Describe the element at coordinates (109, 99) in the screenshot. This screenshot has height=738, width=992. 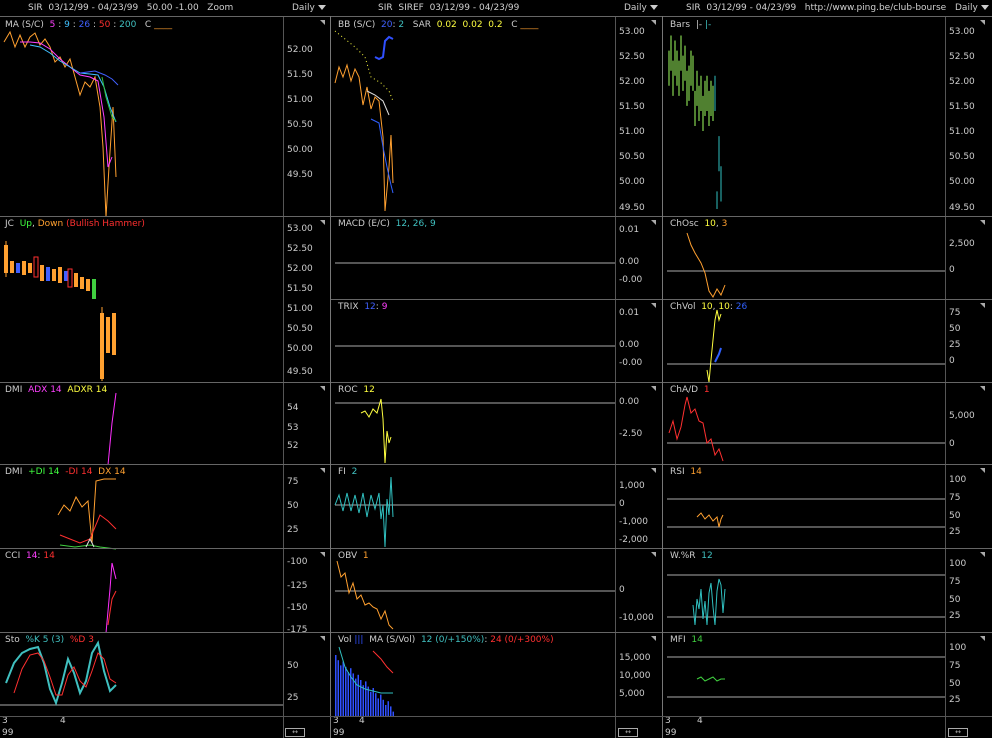
I see `ma50-line` at that location.